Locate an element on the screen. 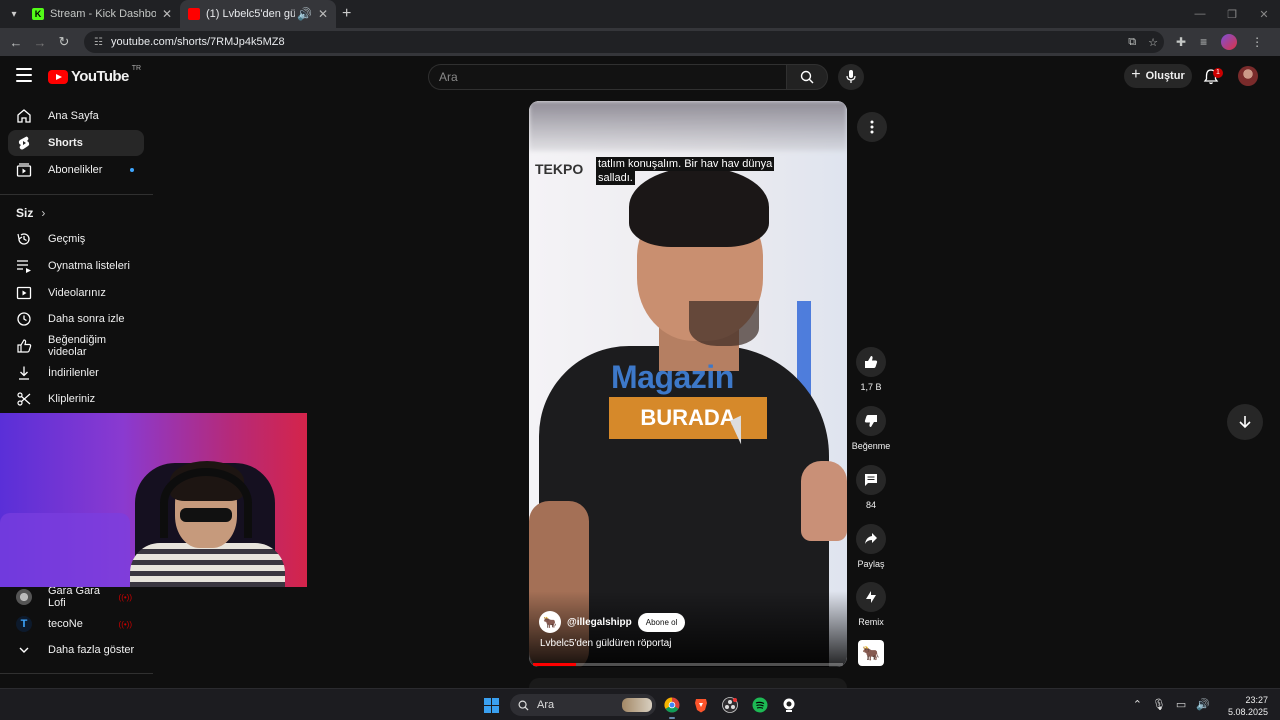 This screenshot has width=1280, height=720. sidebar-channel-gara-gara-lofi: Gara Gara Lofi ((•)) is located at coordinates (76, 597).